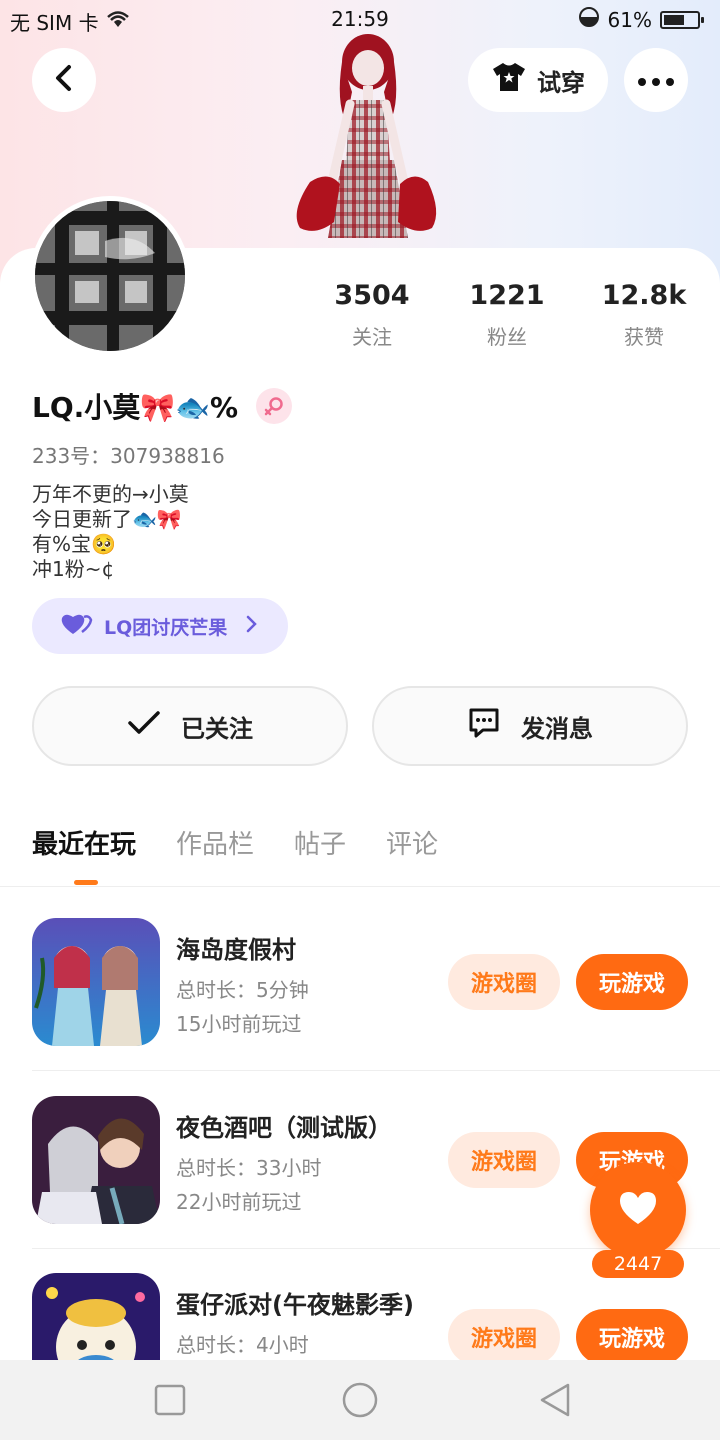 The image size is (720, 1440). I want to click on more-options-button, so click(656, 80).